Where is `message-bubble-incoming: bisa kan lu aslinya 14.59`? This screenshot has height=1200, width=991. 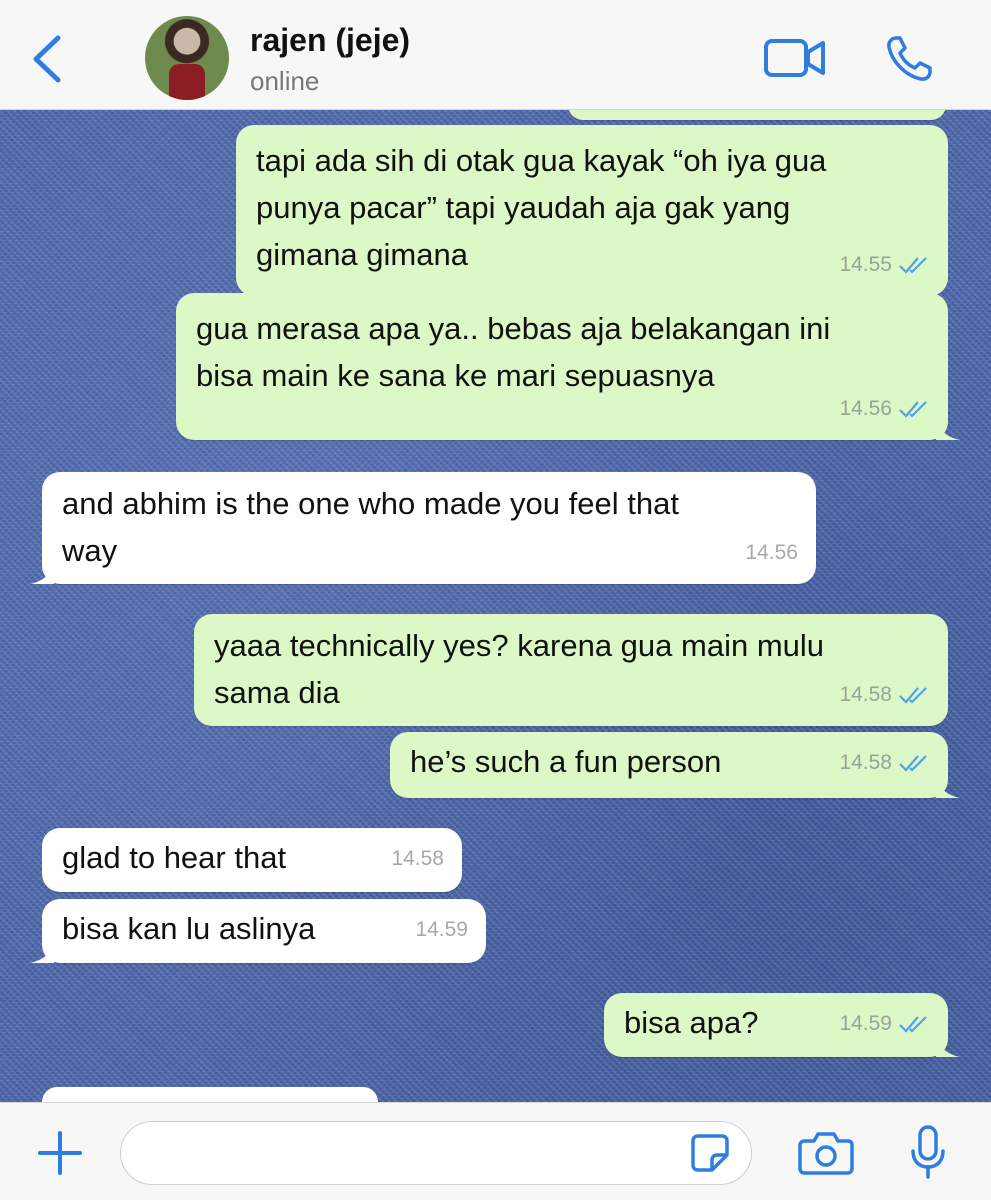 message-bubble-incoming: bisa kan lu aslinya 14.59 is located at coordinates (258, 931).